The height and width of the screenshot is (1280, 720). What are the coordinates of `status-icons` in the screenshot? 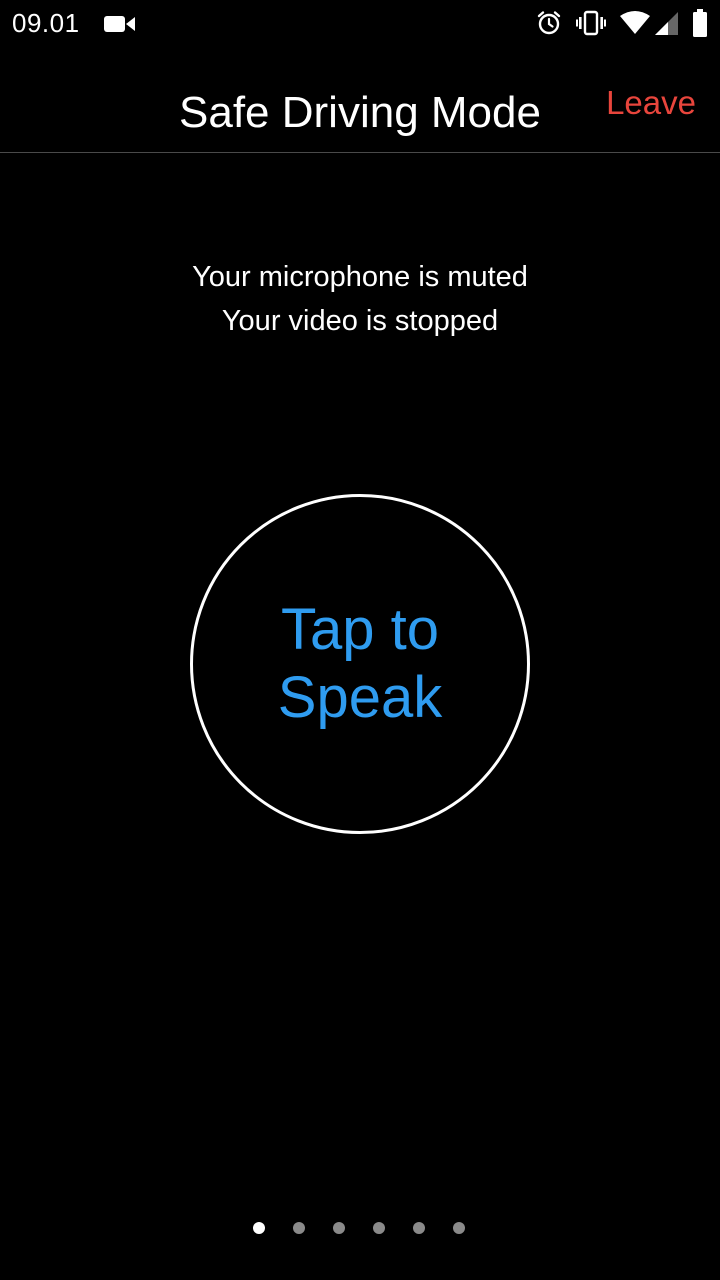 It's located at (622, 25).